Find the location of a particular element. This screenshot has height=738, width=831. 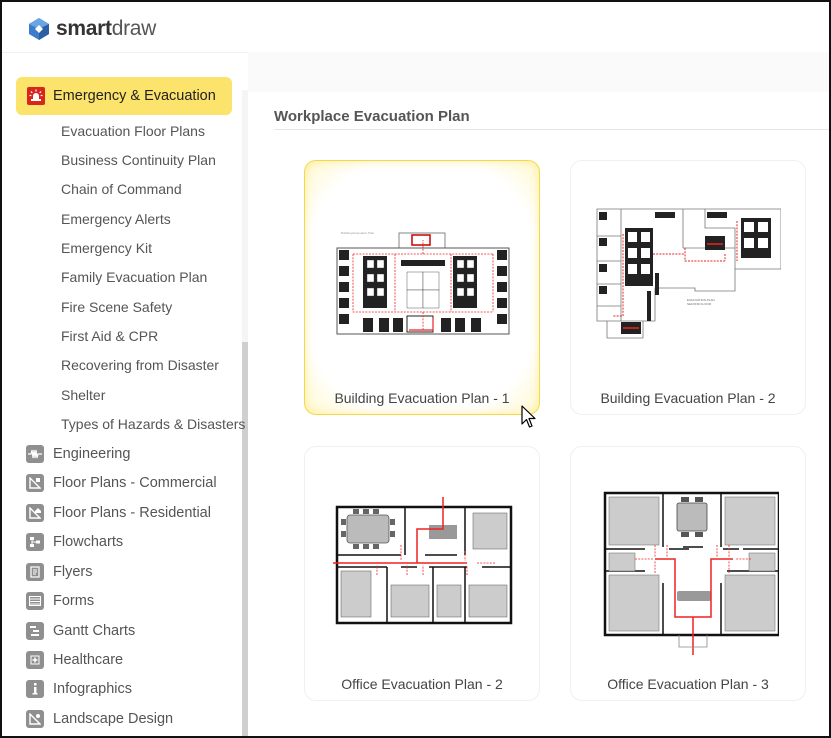

template-card-office-evacuation-plan-2: Office Evacuation Plan - 2 is located at coordinates (422, 573).